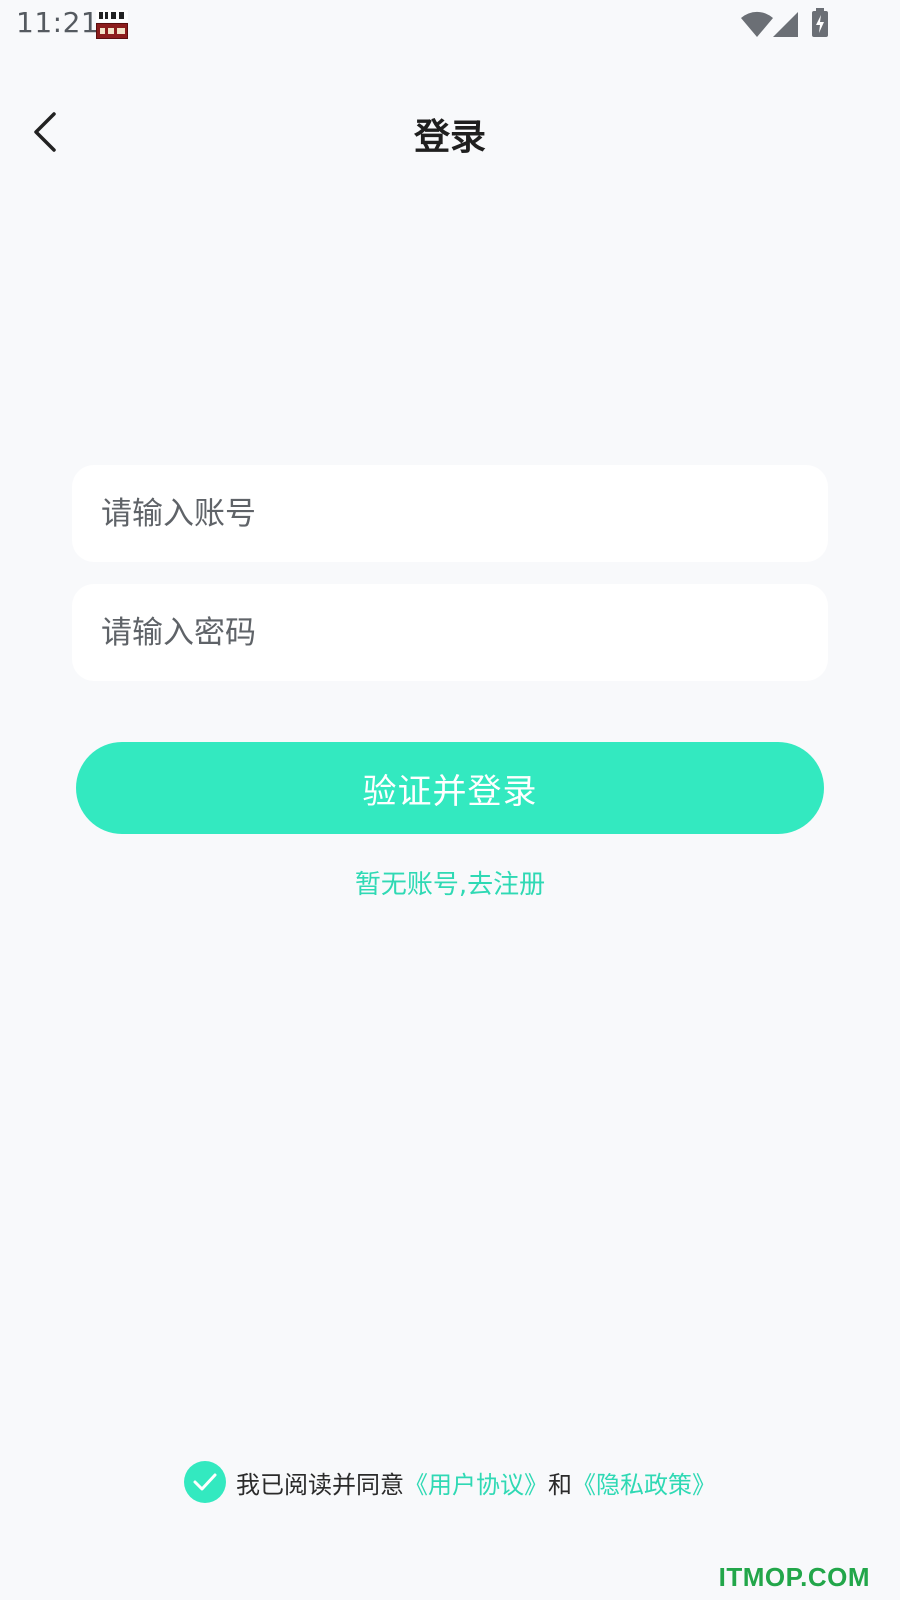 This screenshot has width=900, height=1600. I want to click on battery-charging-icon, so click(820, 22).